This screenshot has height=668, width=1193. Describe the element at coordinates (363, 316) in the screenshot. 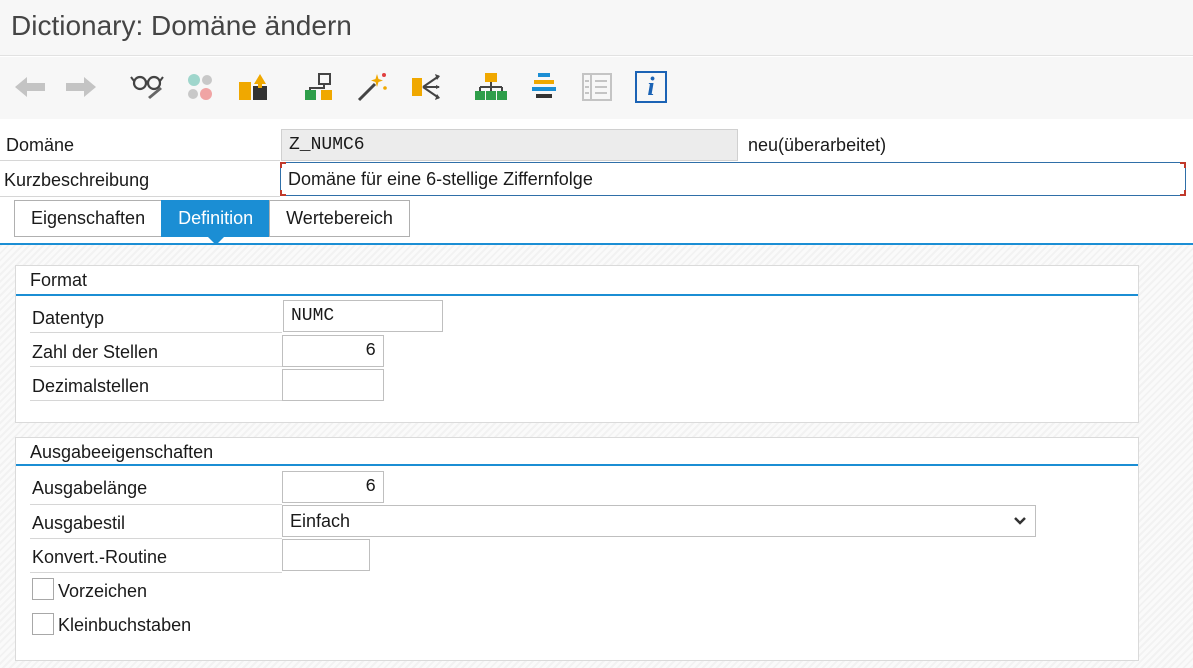

I see `datatype-input: NUMC` at that location.